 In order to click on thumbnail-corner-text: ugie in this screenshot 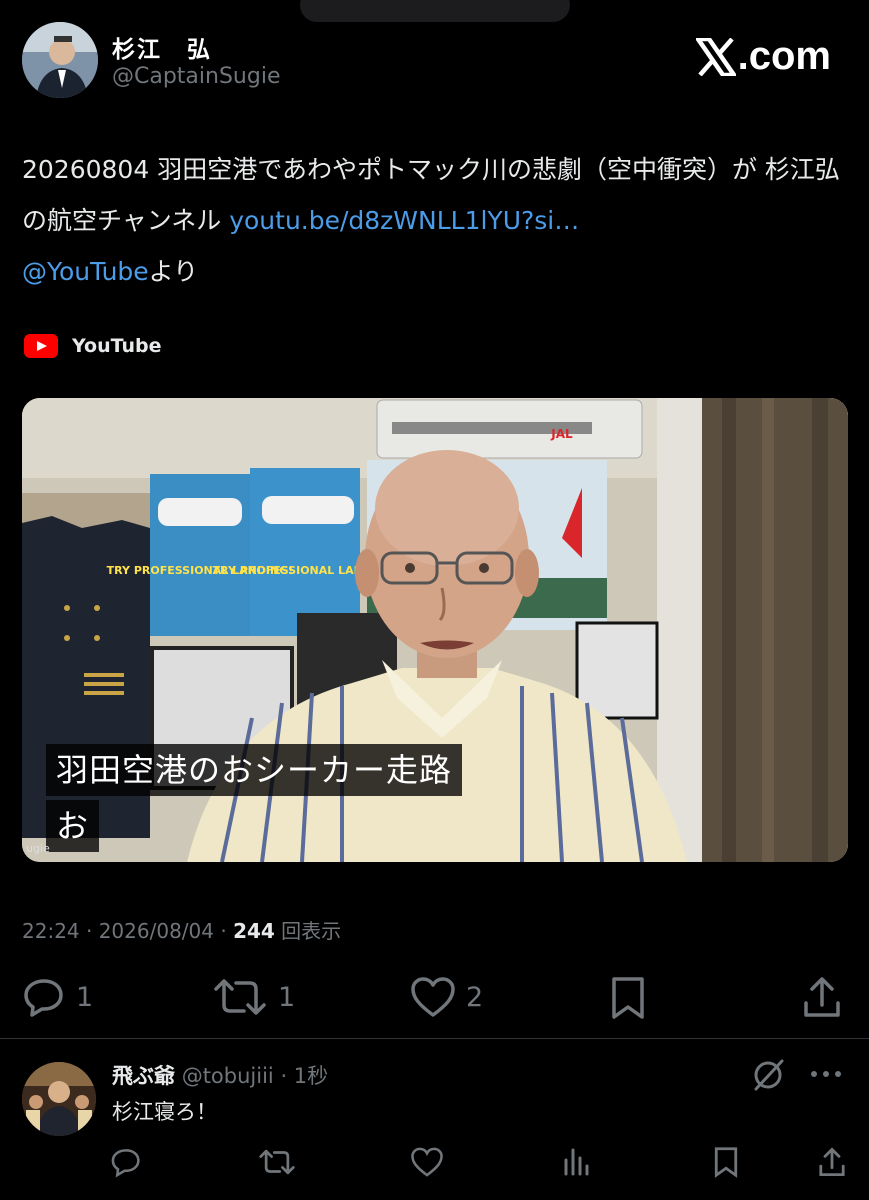, I will do `click(38, 848)`.